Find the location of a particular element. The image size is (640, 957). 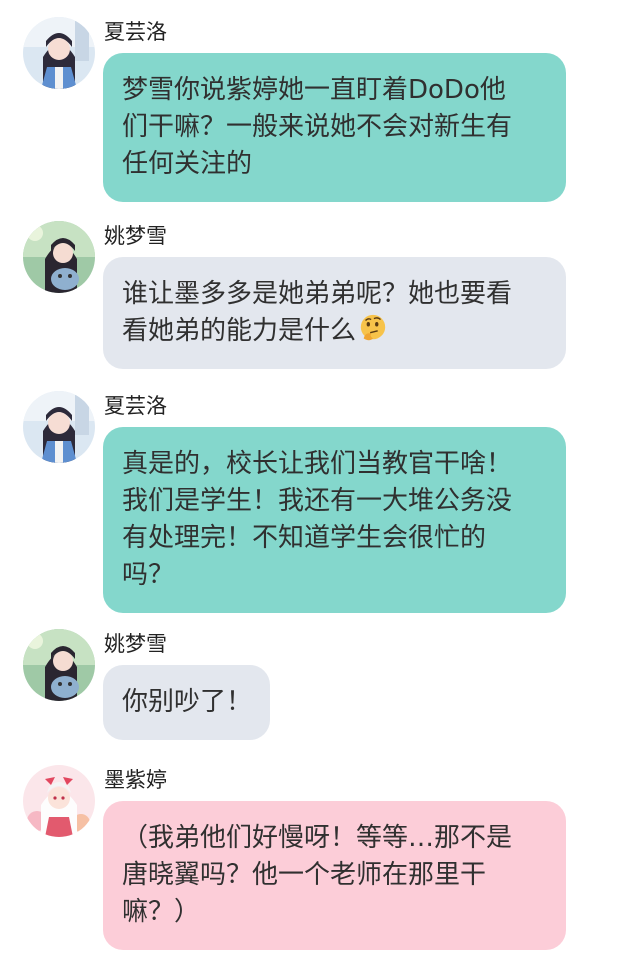

message-bubble: 谁让墨多多是她弟弟呢？她也要看 看她弟的能力是什么 is located at coordinates (334, 313).